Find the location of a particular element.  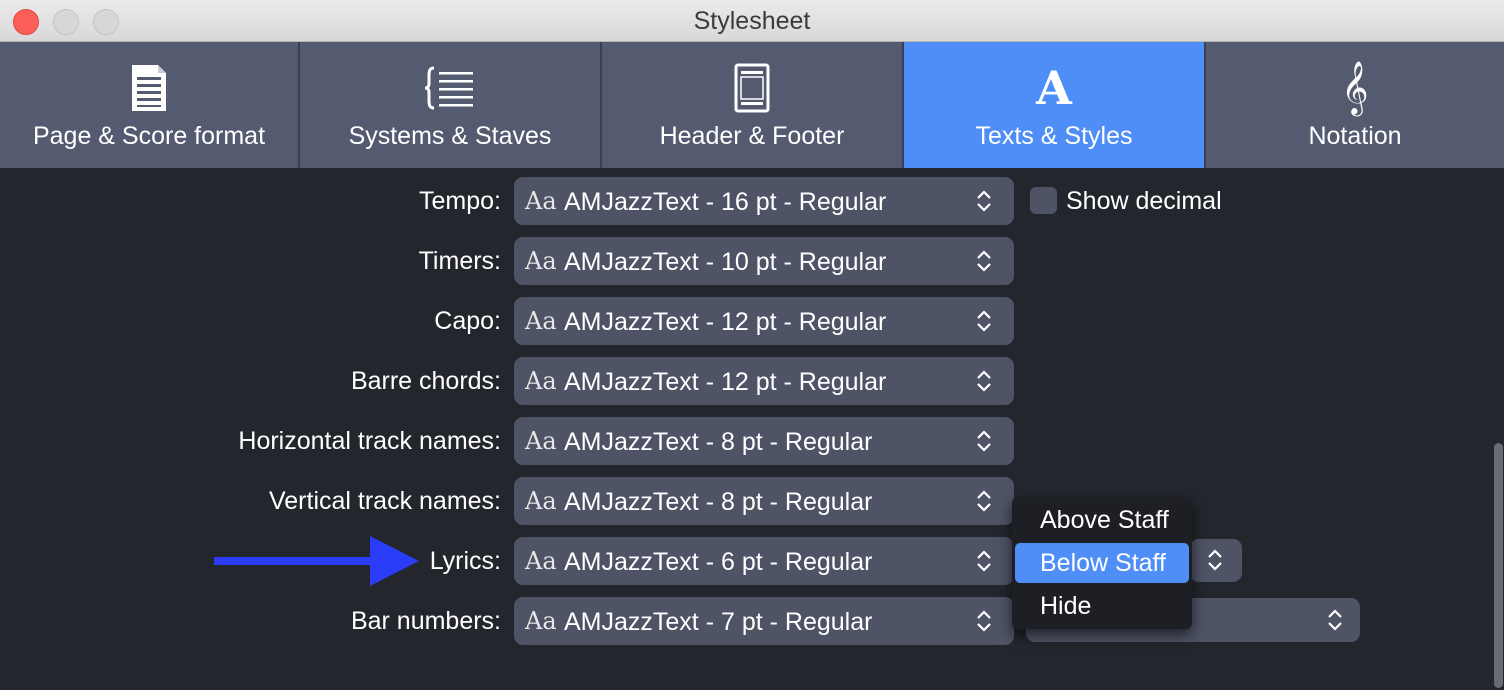

page-format-icon is located at coordinates (149, 88).